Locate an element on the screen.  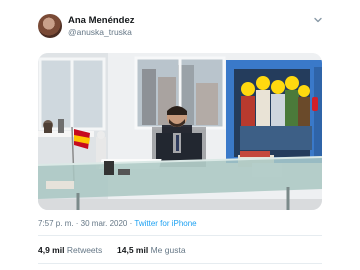
divider-top is located at coordinates (180, 235).